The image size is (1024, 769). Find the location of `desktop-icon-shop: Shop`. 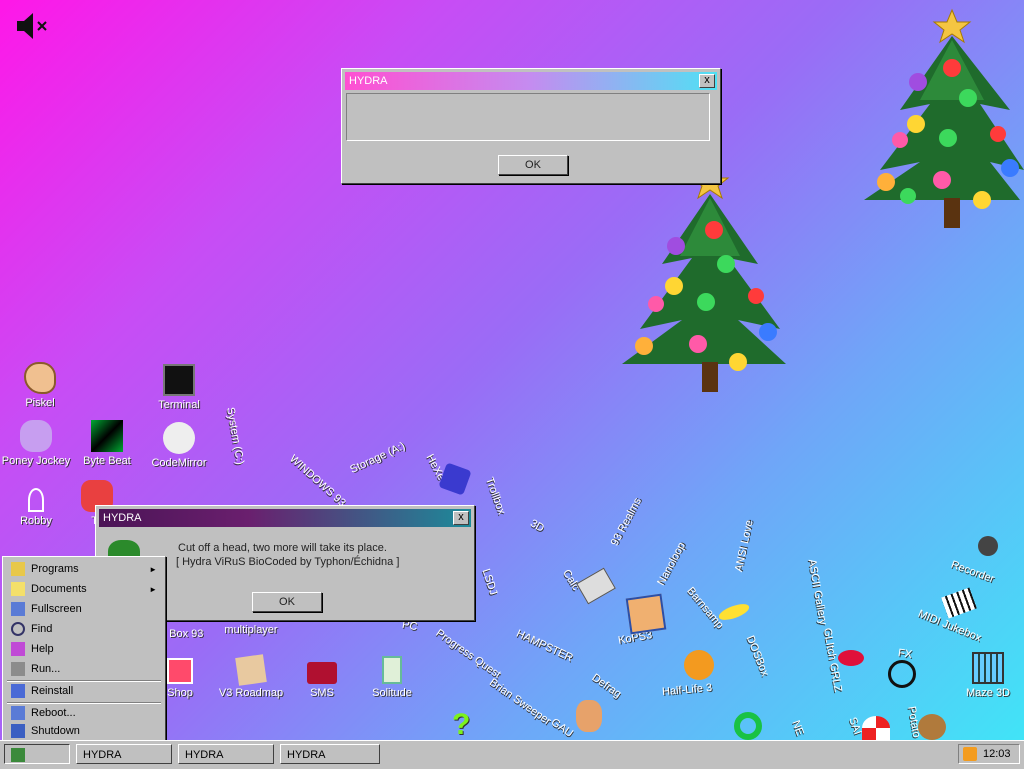

desktop-icon-shop: Shop is located at coordinates (180, 678).